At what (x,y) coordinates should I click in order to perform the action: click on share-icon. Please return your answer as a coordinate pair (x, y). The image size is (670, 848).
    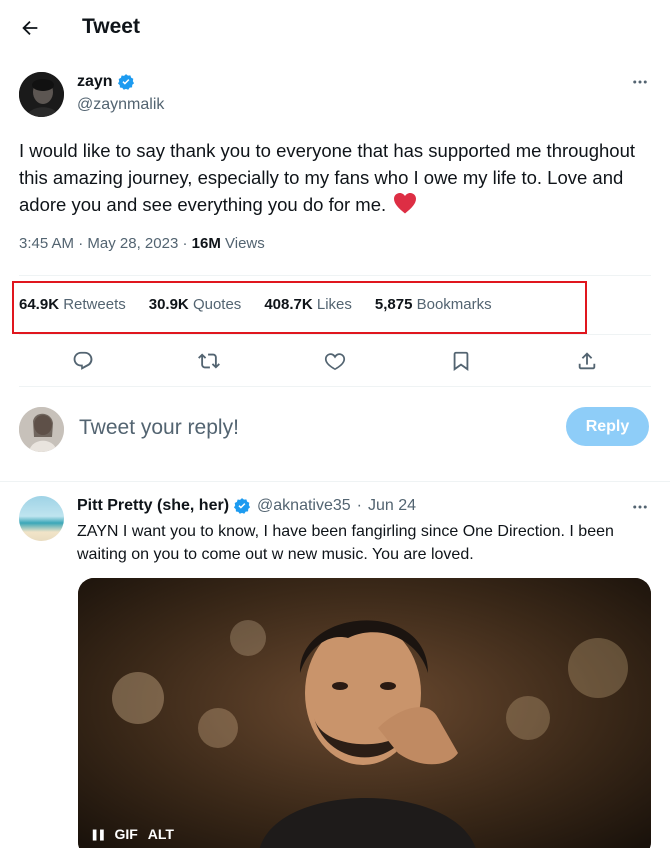
    Looking at the image, I should click on (587, 361).